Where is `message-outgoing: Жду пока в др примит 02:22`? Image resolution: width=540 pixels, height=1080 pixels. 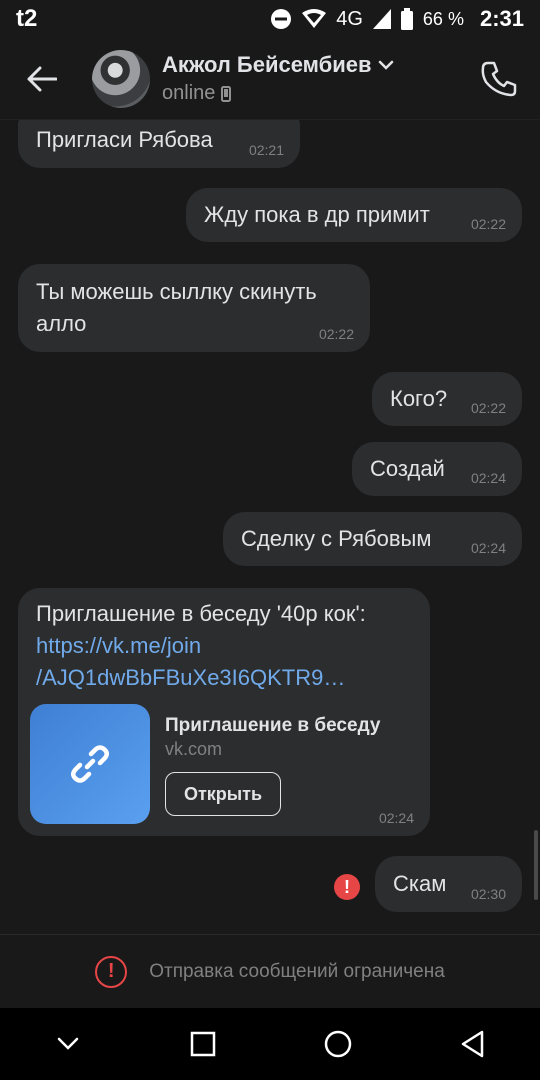 message-outgoing: Жду пока в др примит 02:22 is located at coordinates (354, 215).